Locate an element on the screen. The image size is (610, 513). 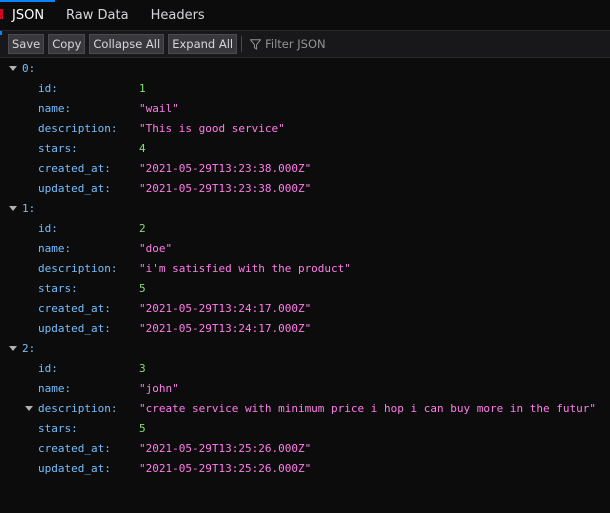
field-row: name: "john" is located at coordinates (305, 388).